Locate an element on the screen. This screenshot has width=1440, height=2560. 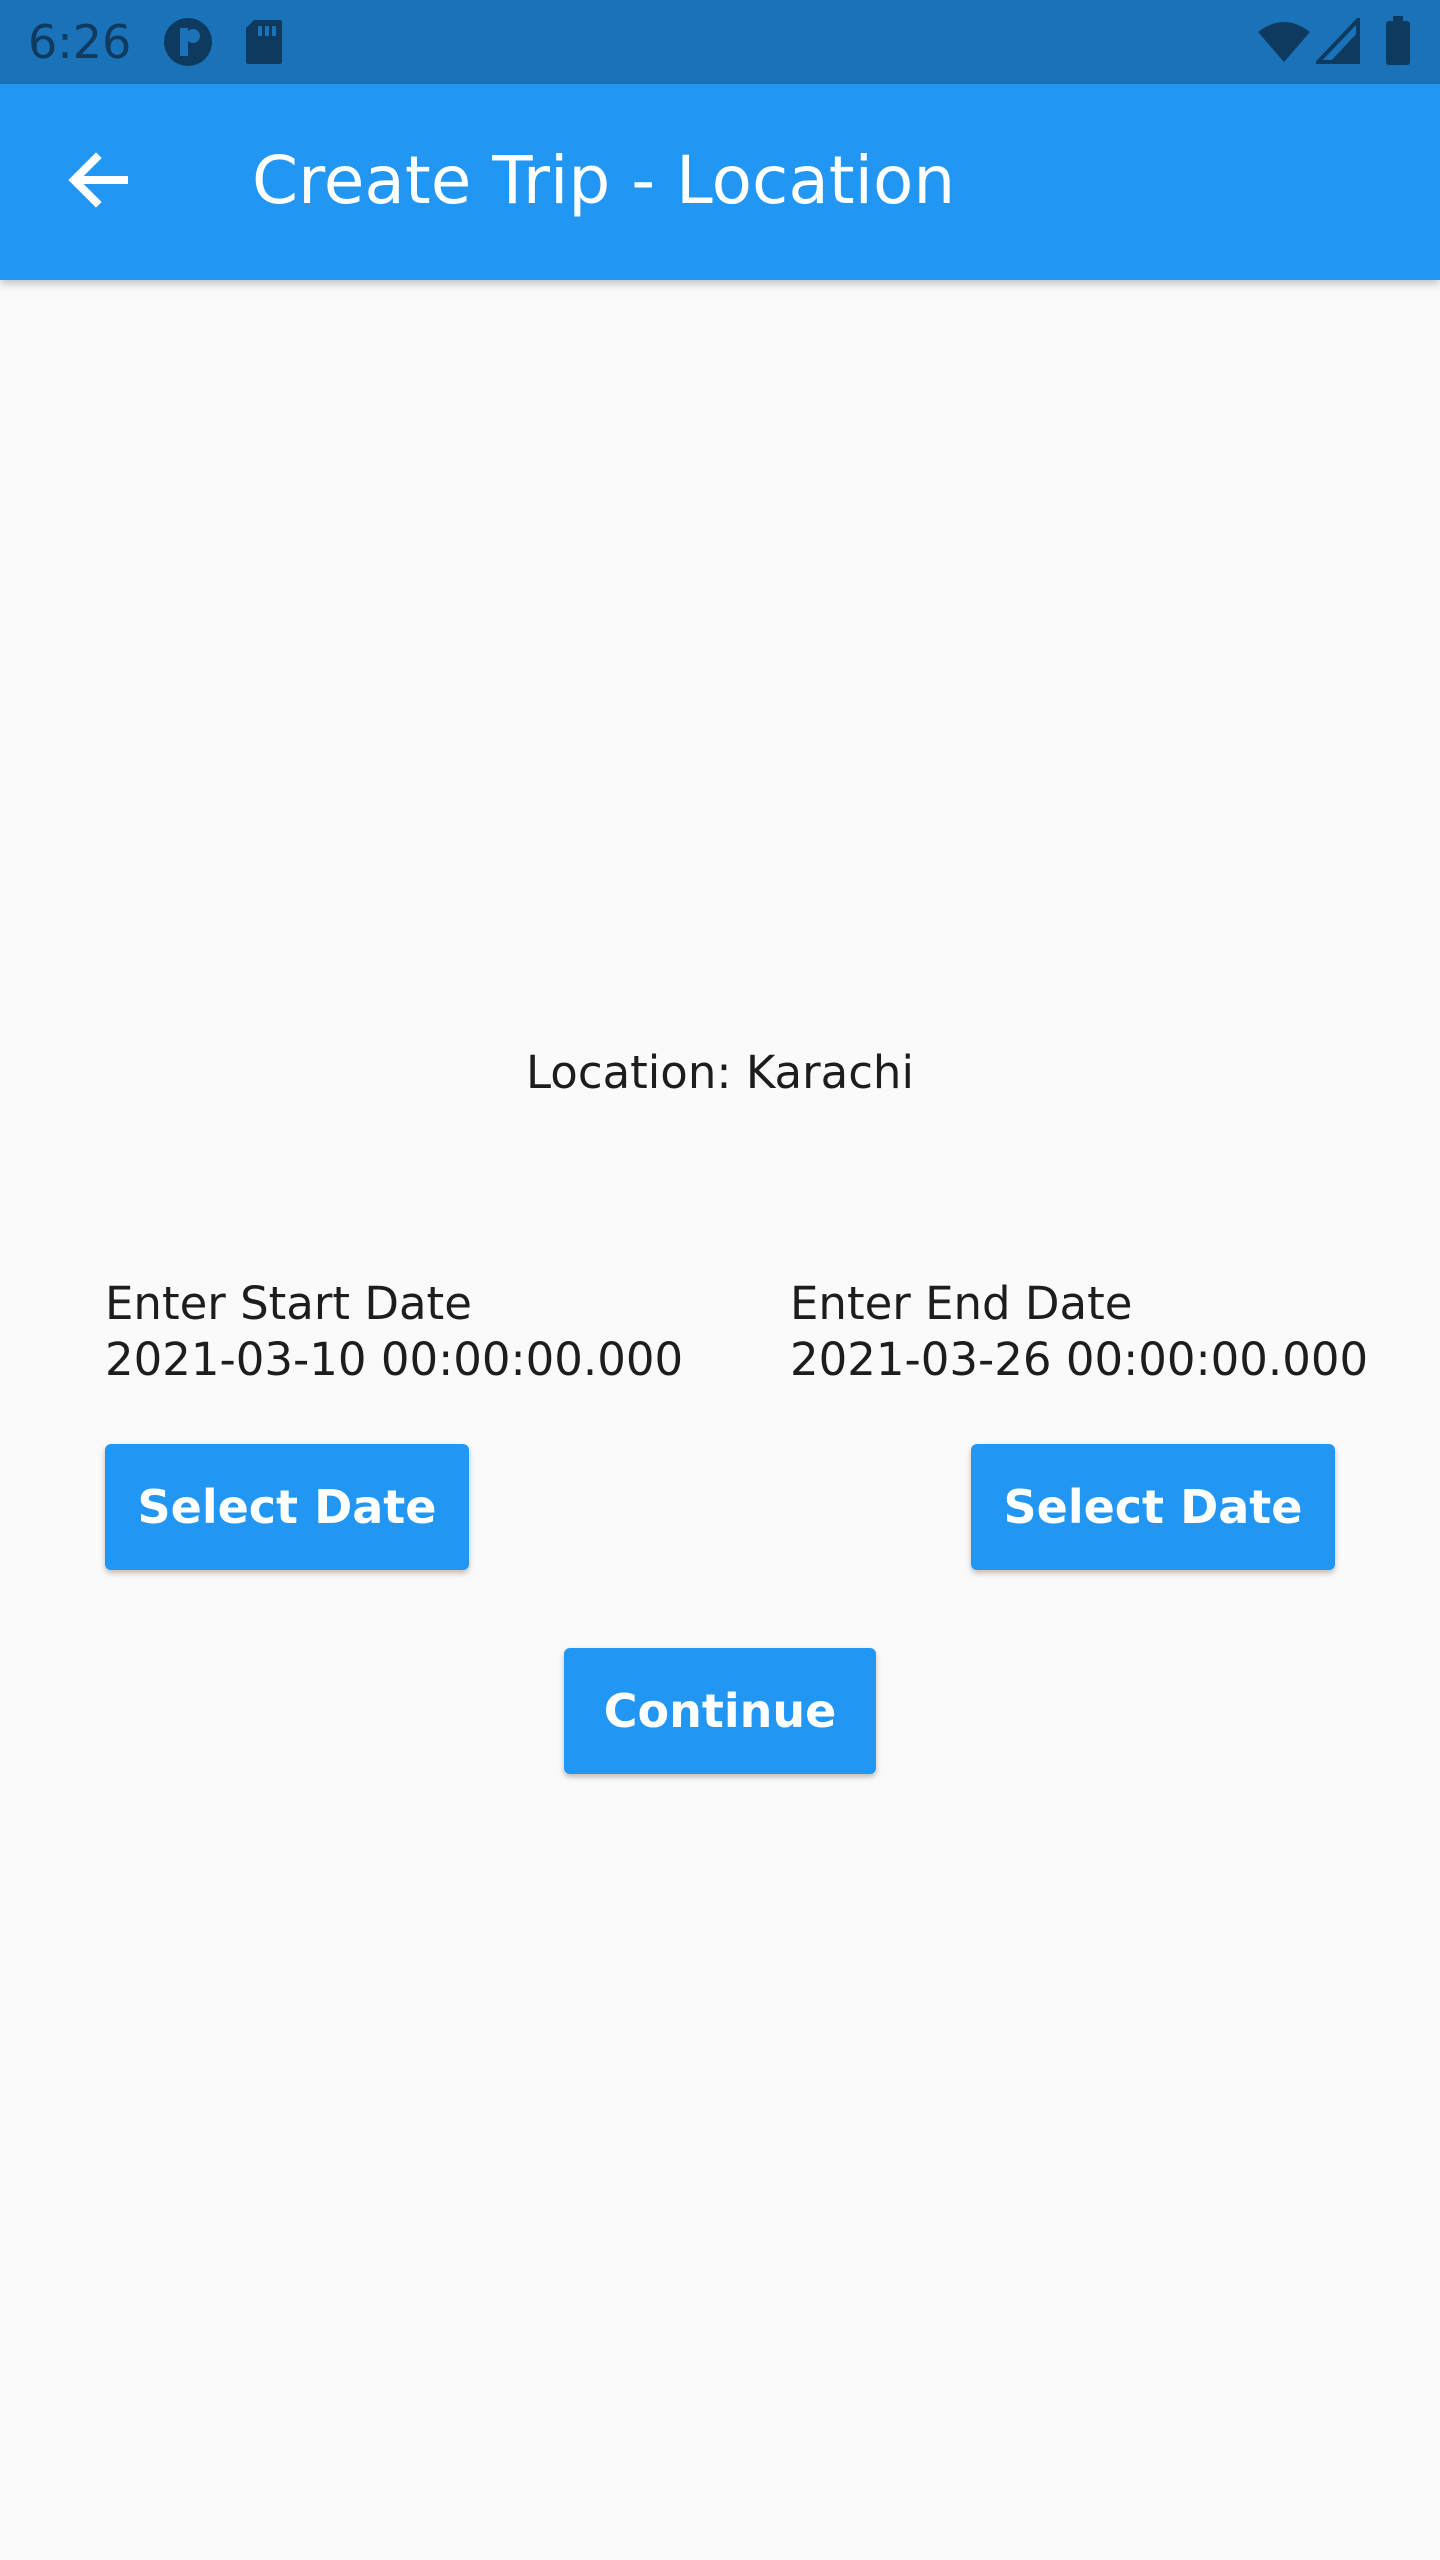
signal-icon is located at coordinates (1338, 41).